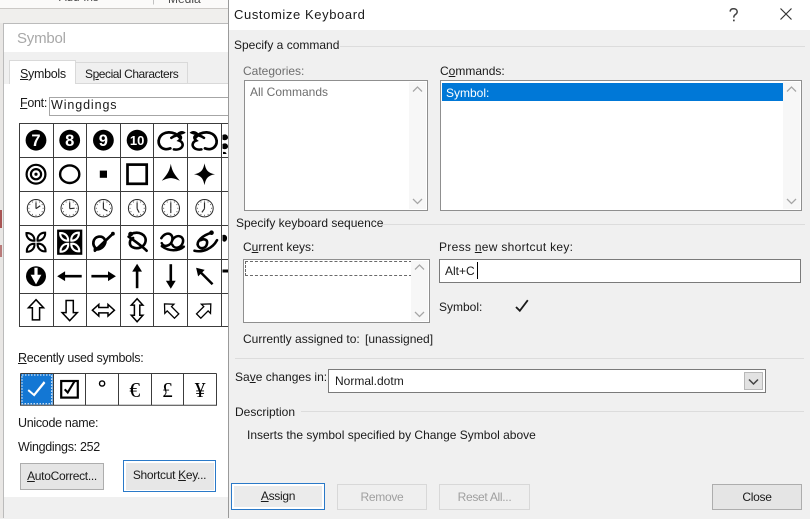  What do you see at coordinates (35, 141) in the screenshot?
I see `svg-text: 7` at bounding box center [35, 141].